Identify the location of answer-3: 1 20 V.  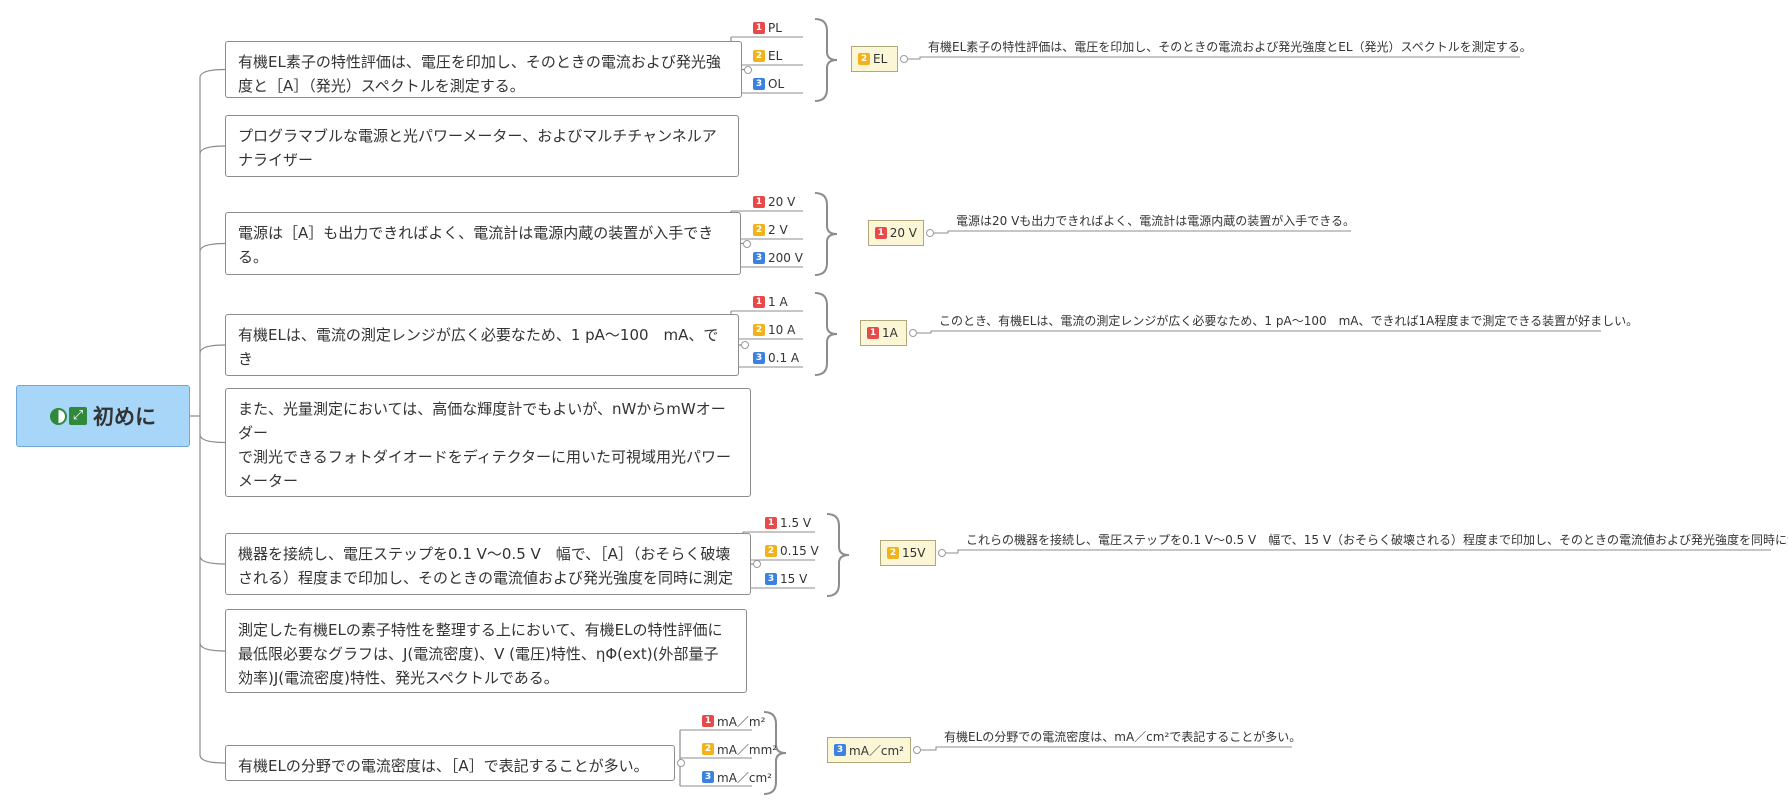
(896, 233).